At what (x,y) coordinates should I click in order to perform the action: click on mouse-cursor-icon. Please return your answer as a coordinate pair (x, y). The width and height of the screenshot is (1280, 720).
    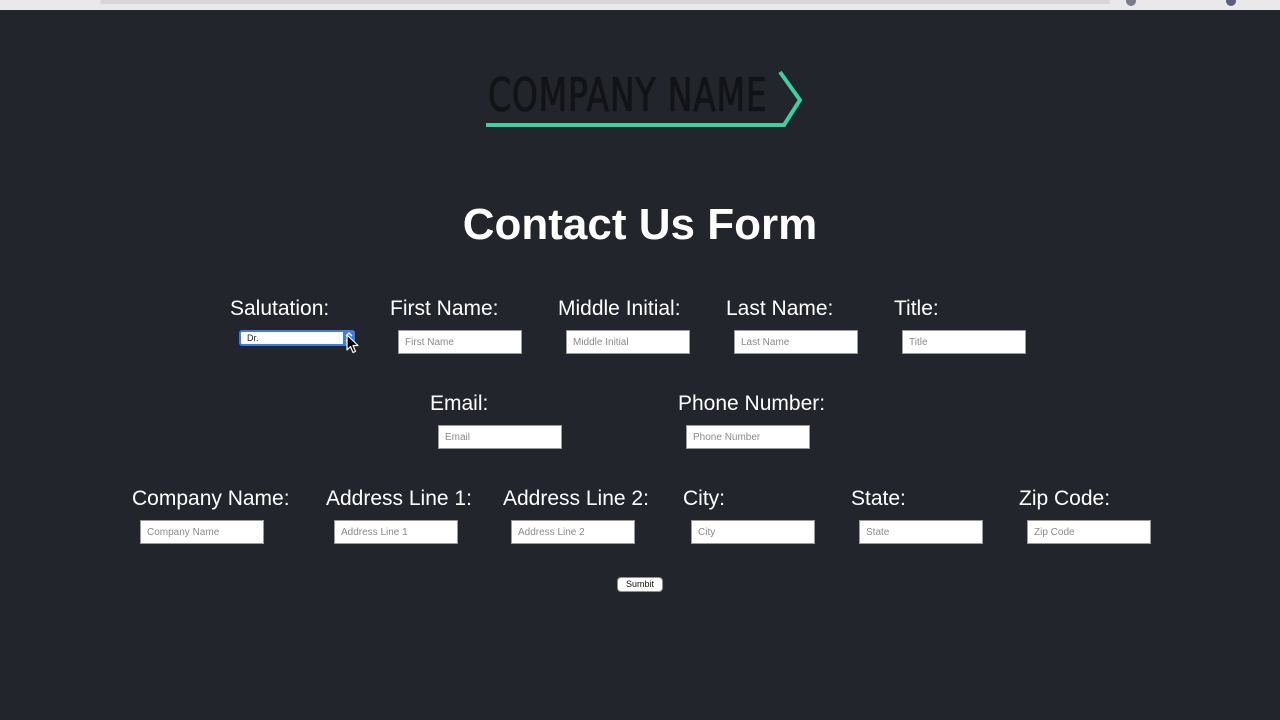
    Looking at the image, I should click on (352, 344).